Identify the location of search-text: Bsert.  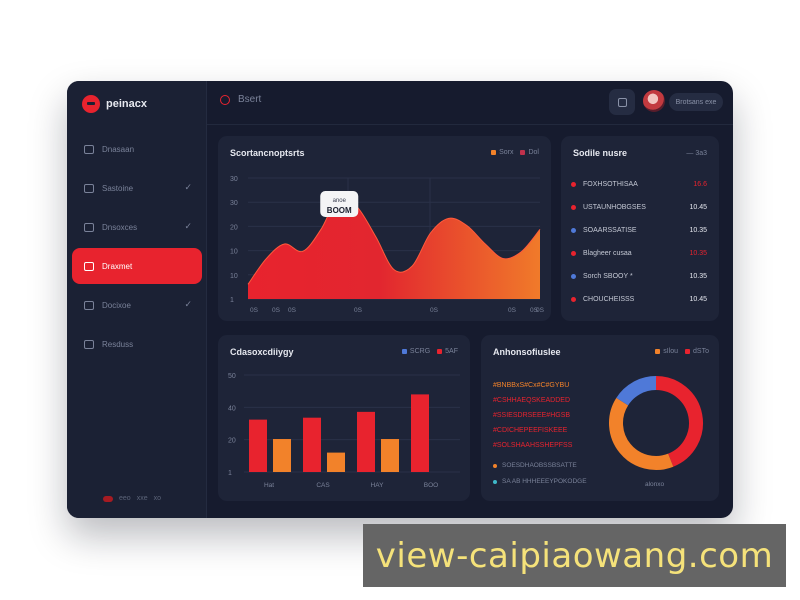
(250, 99).